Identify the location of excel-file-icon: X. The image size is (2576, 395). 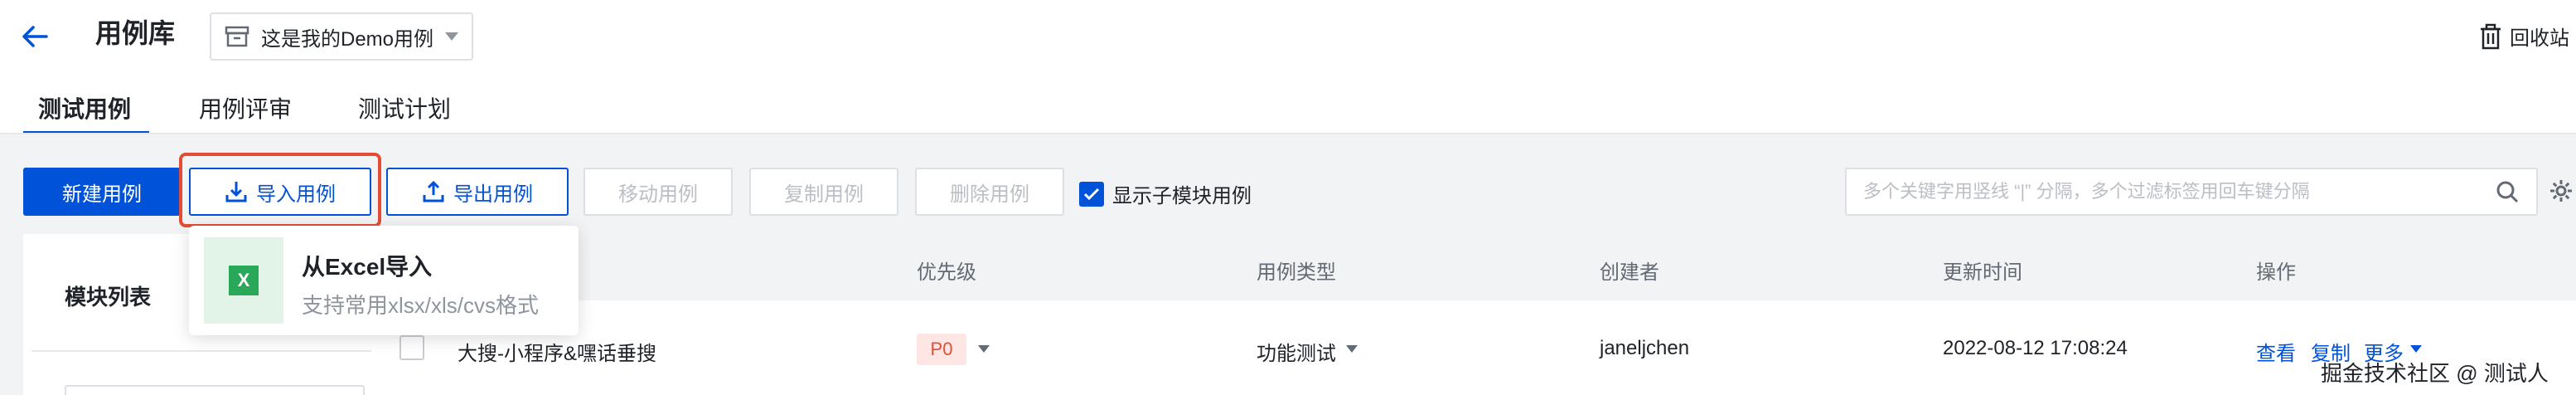
(243, 280).